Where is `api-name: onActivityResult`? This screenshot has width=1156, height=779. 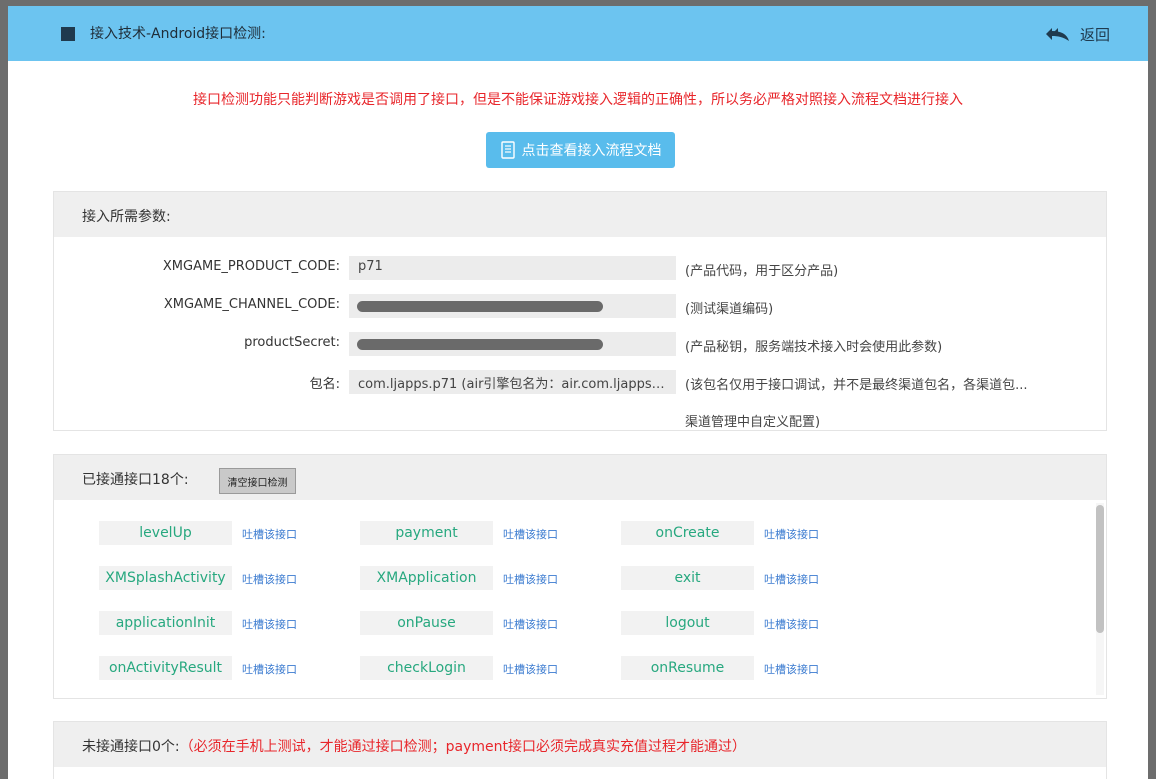 api-name: onActivityResult is located at coordinates (165, 668).